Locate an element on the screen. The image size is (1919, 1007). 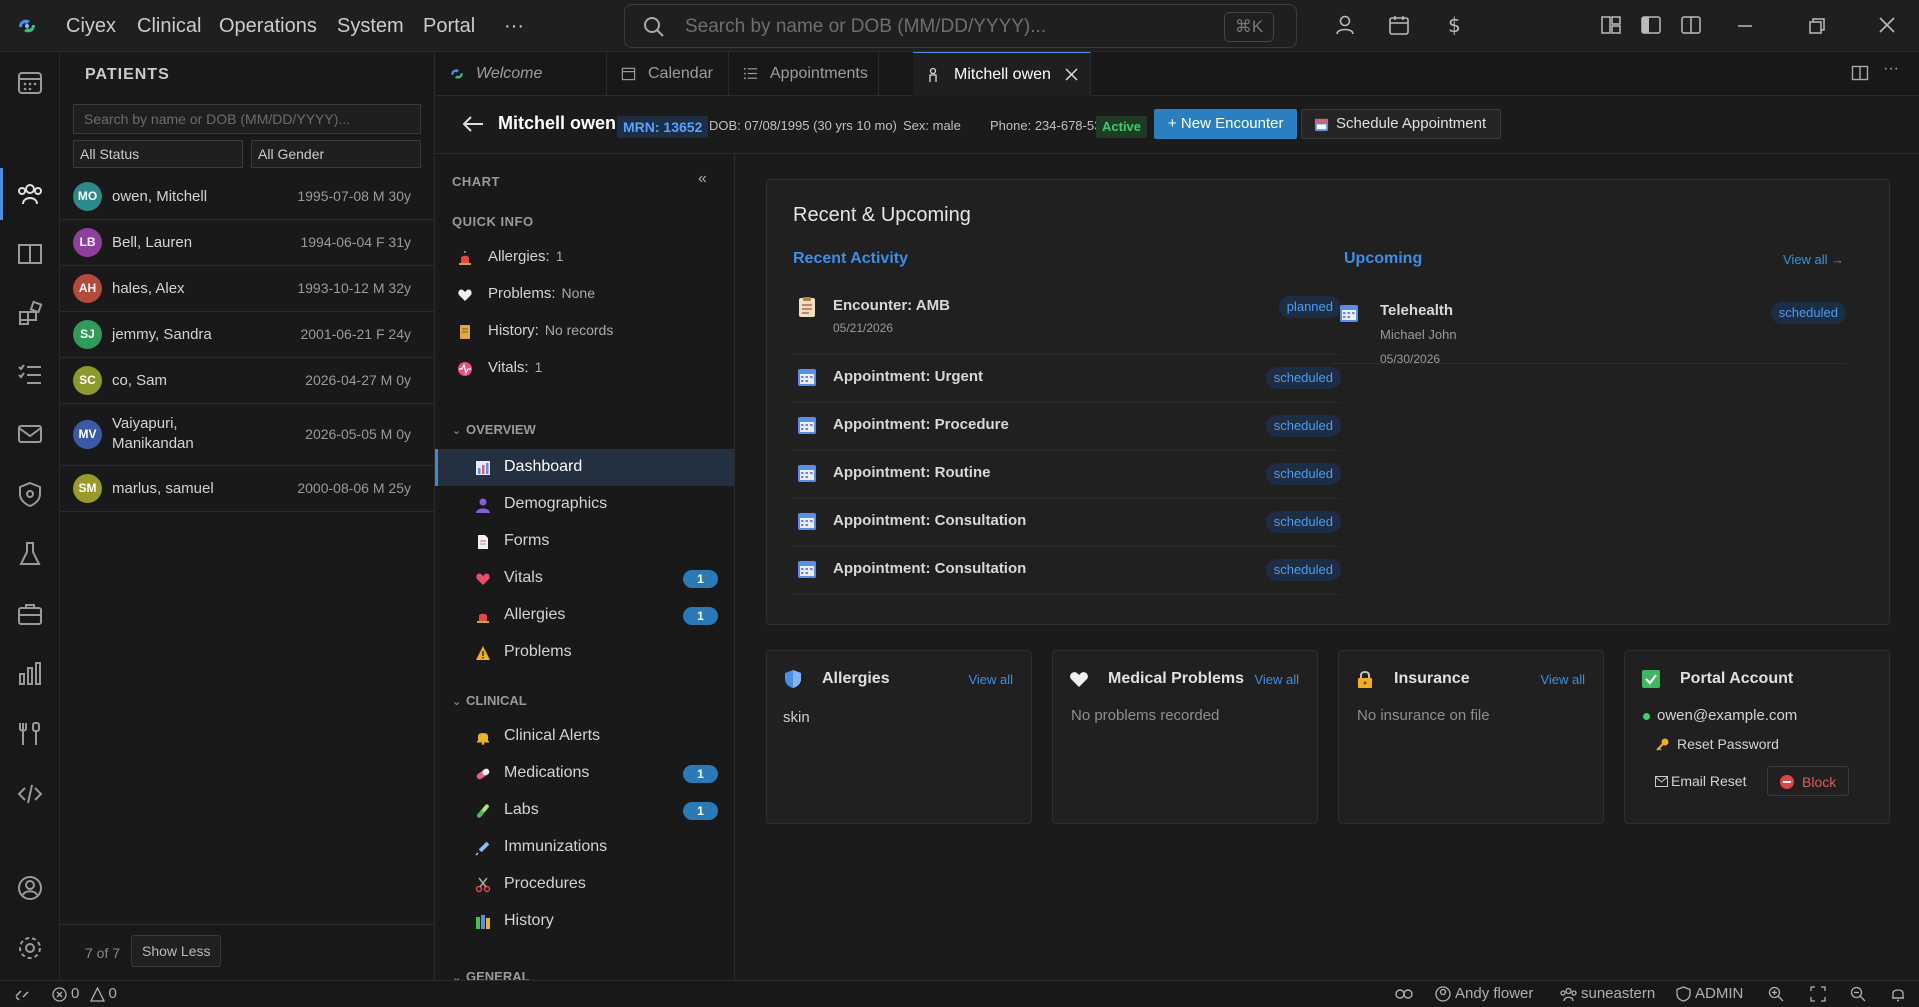
minimize-icon is located at coordinates (1745, 26).